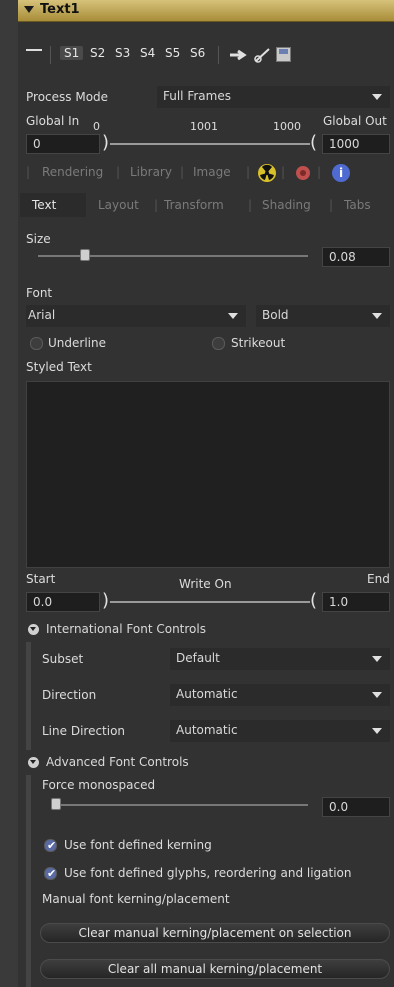 The image size is (394, 987). Describe the element at coordinates (122, 53) in the screenshot. I see `slot-s3: S3` at that location.